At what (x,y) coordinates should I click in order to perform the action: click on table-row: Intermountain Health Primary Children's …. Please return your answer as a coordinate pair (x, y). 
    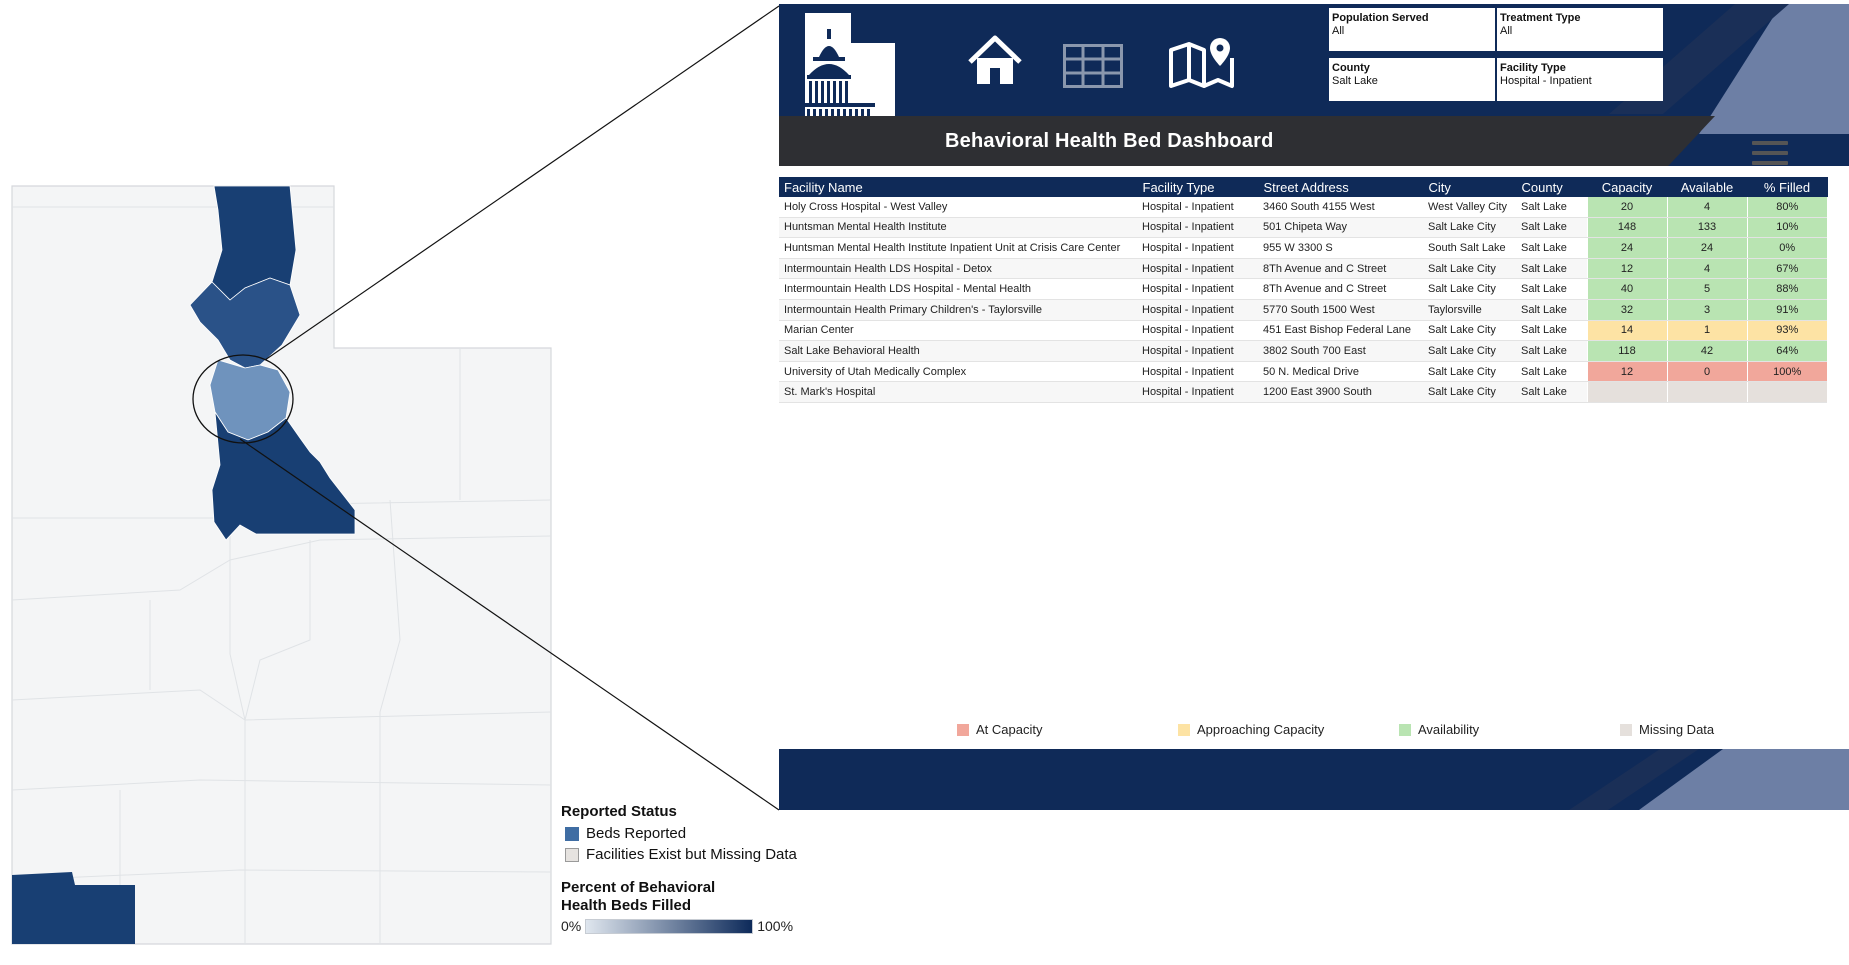
    Looking at the image, I should click on (1303, 310).